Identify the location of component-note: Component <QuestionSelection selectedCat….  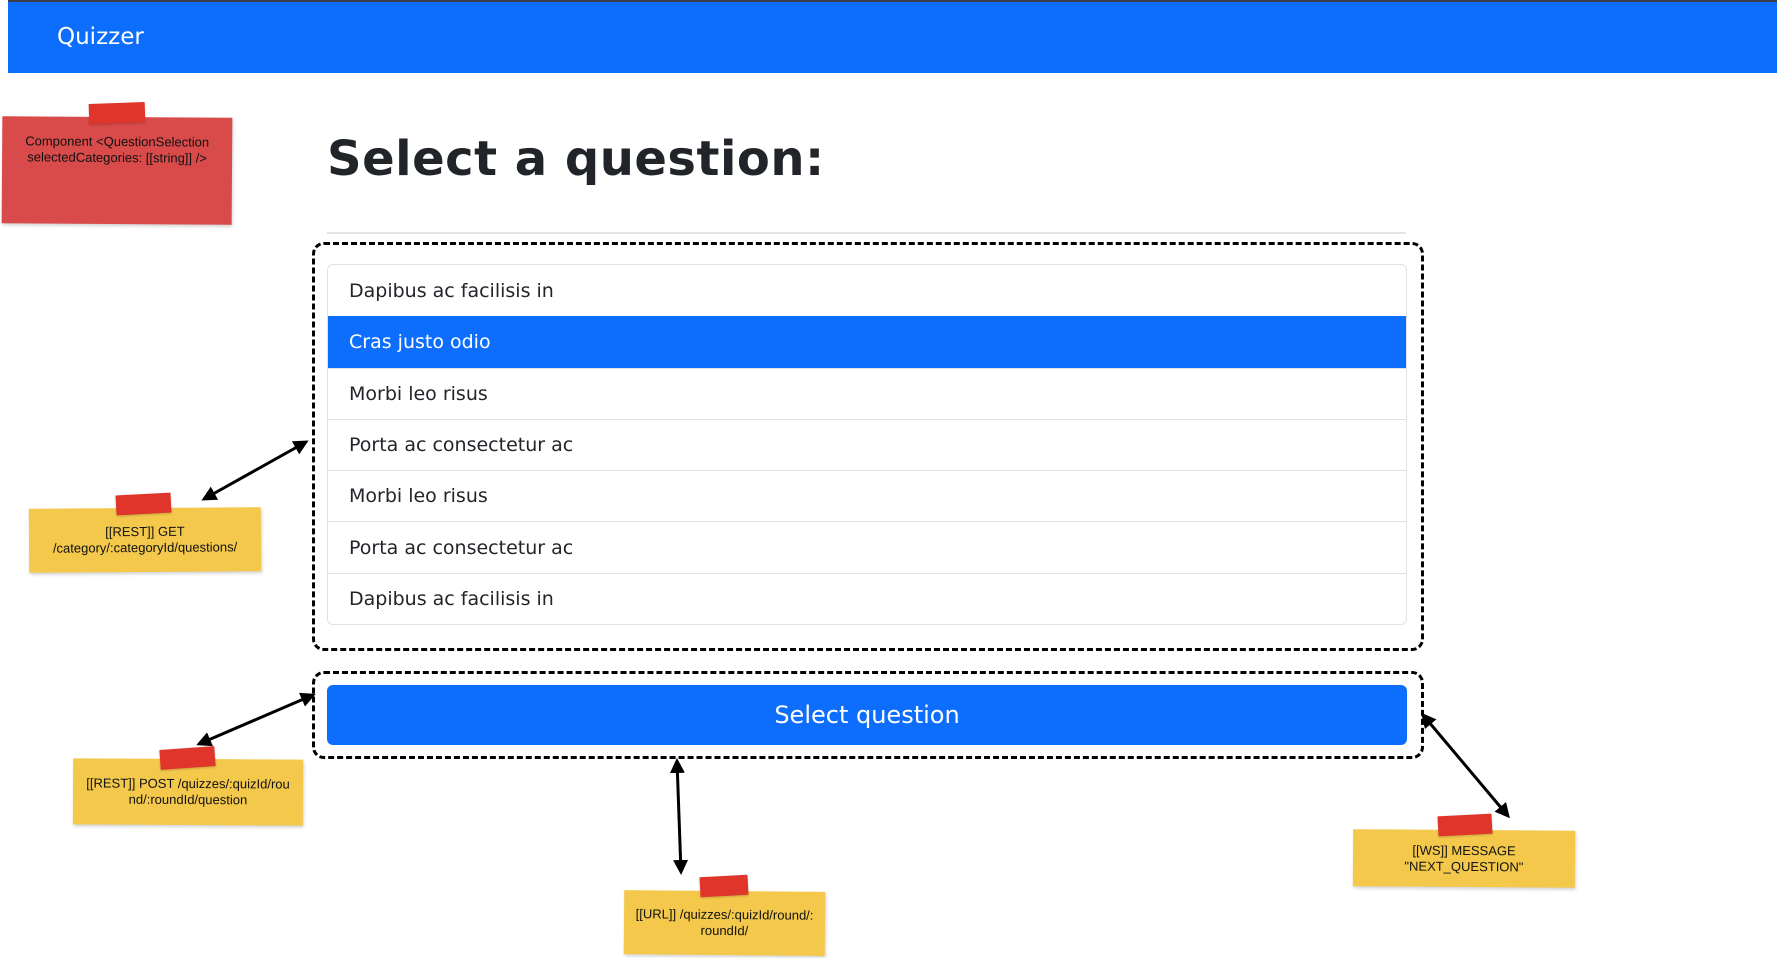
(117, 170).